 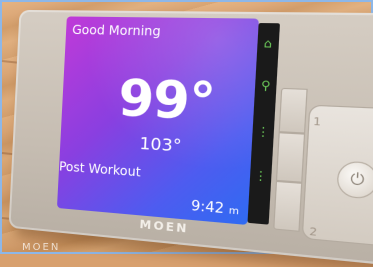 I want to click on preset-mode-label: Post Workout, so click(x=100, y=169).